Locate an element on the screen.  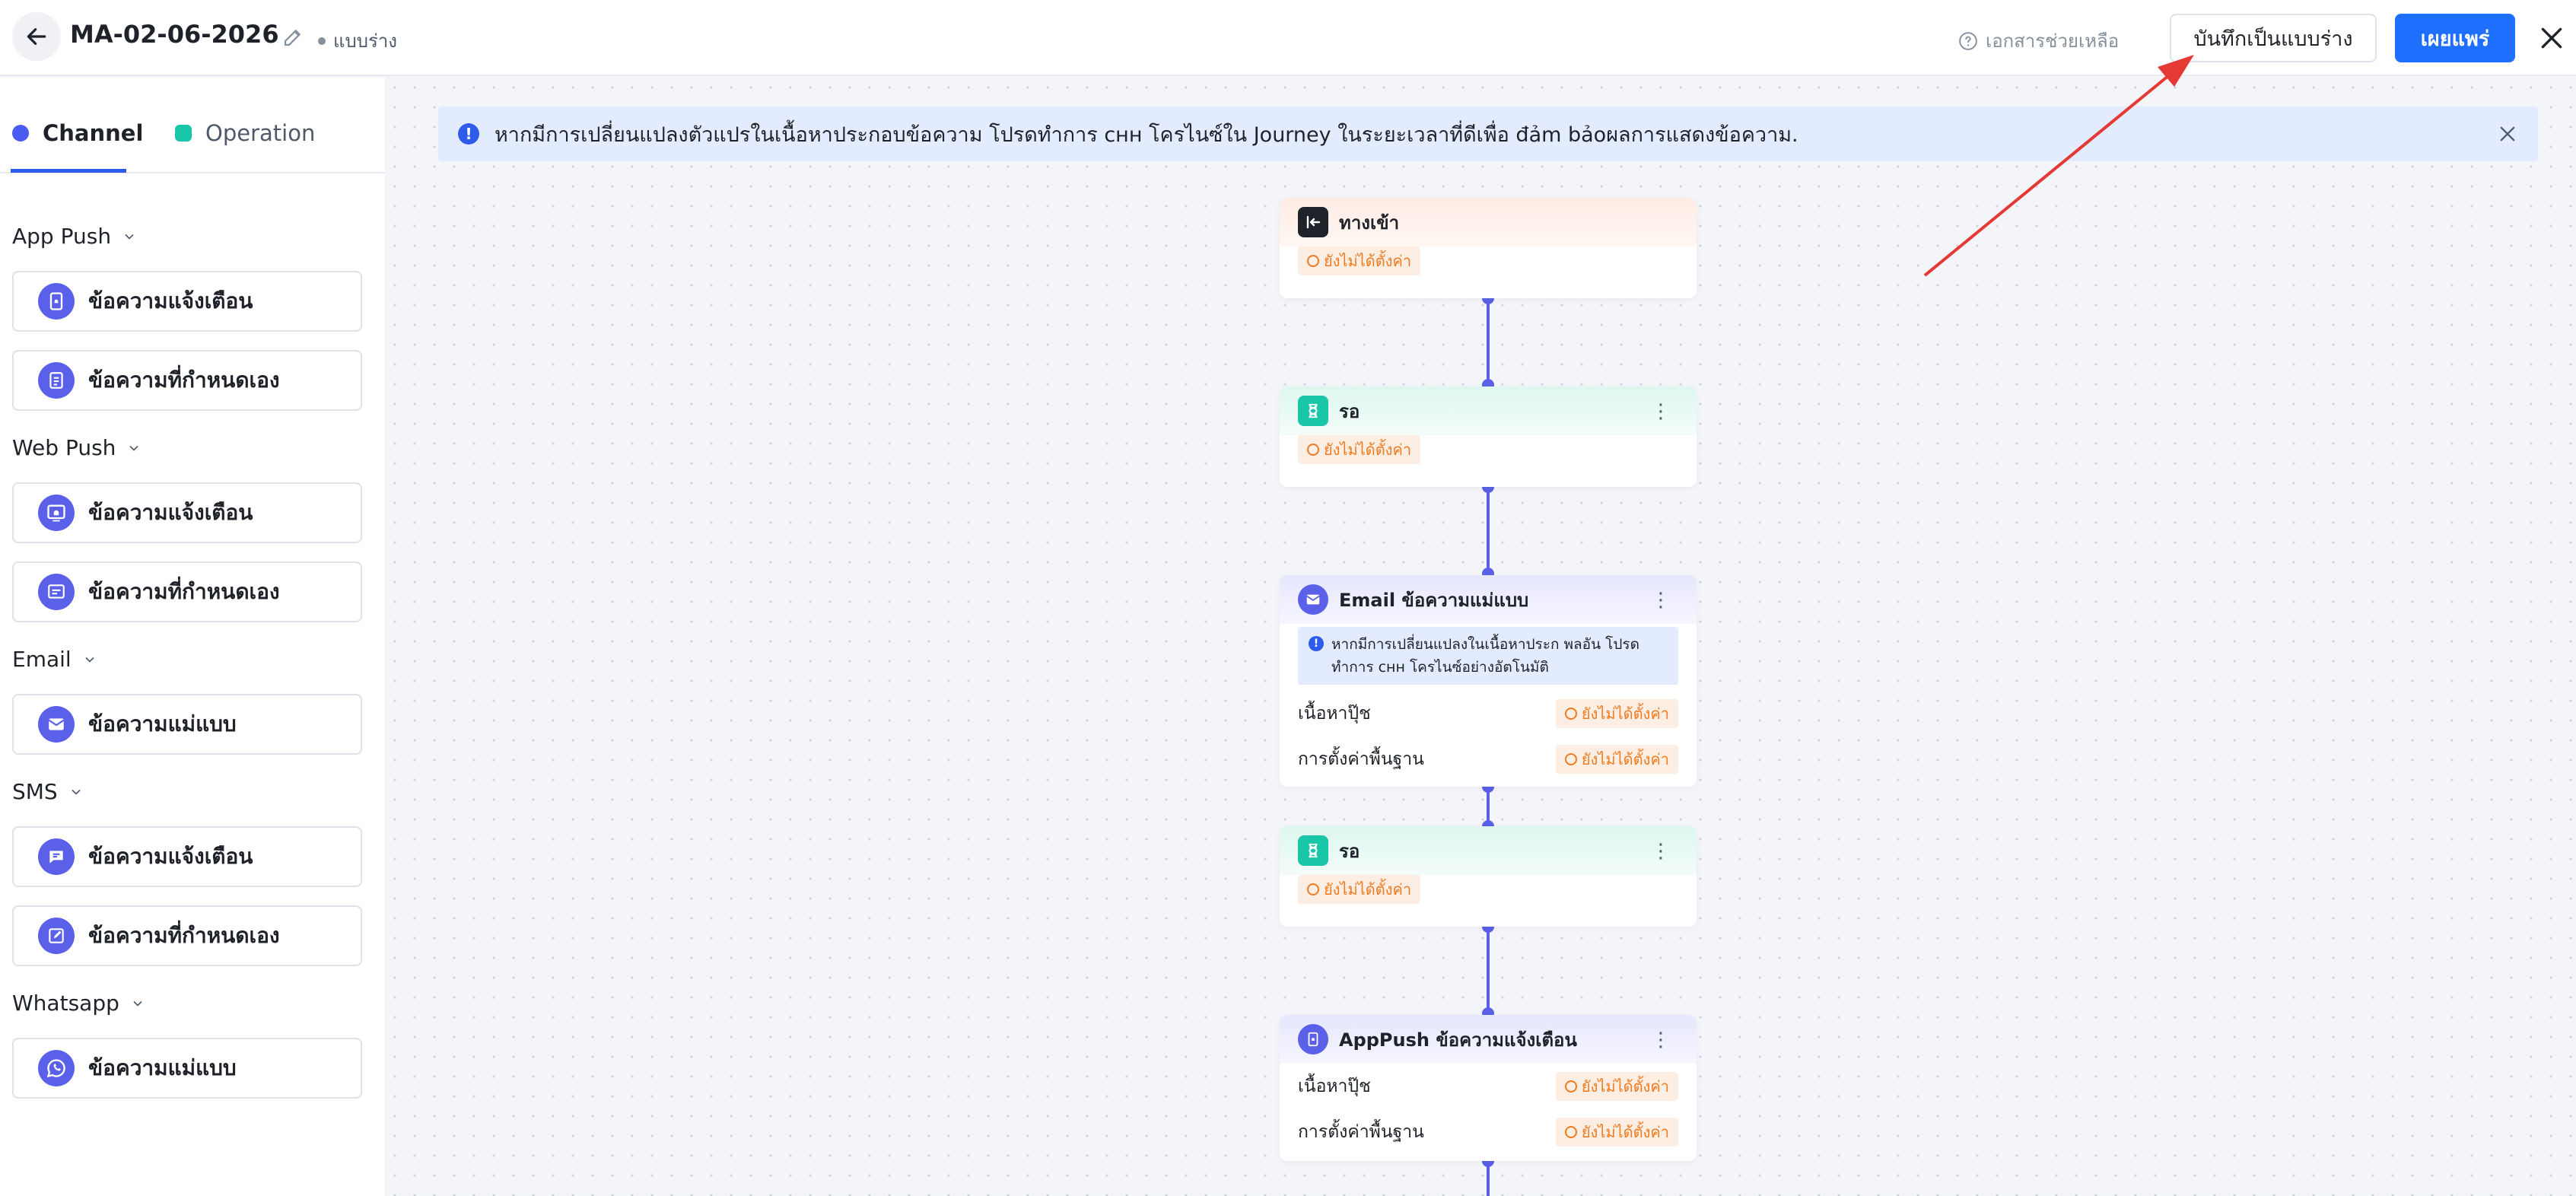
tab-label: Channel is located at coordinates (93, 133).